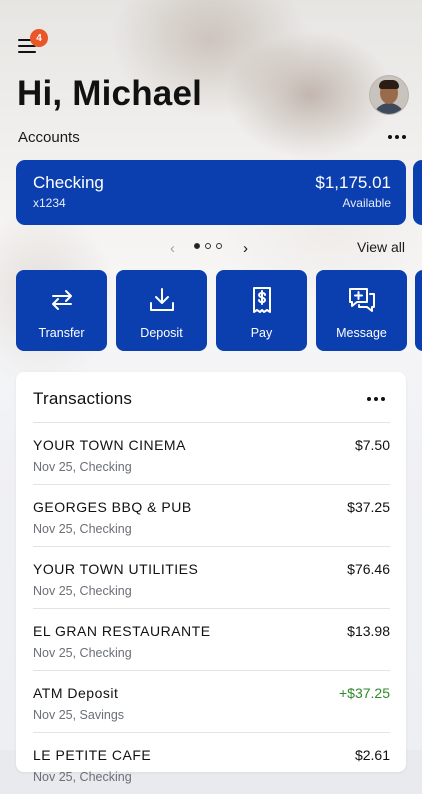 Image resolution: width=422 pixels, height=794 pixels. What do you see at coordinates (245, 248) in the screenshot?
I see `chevron-right-icon: ›` at bounding box center [245, 248].